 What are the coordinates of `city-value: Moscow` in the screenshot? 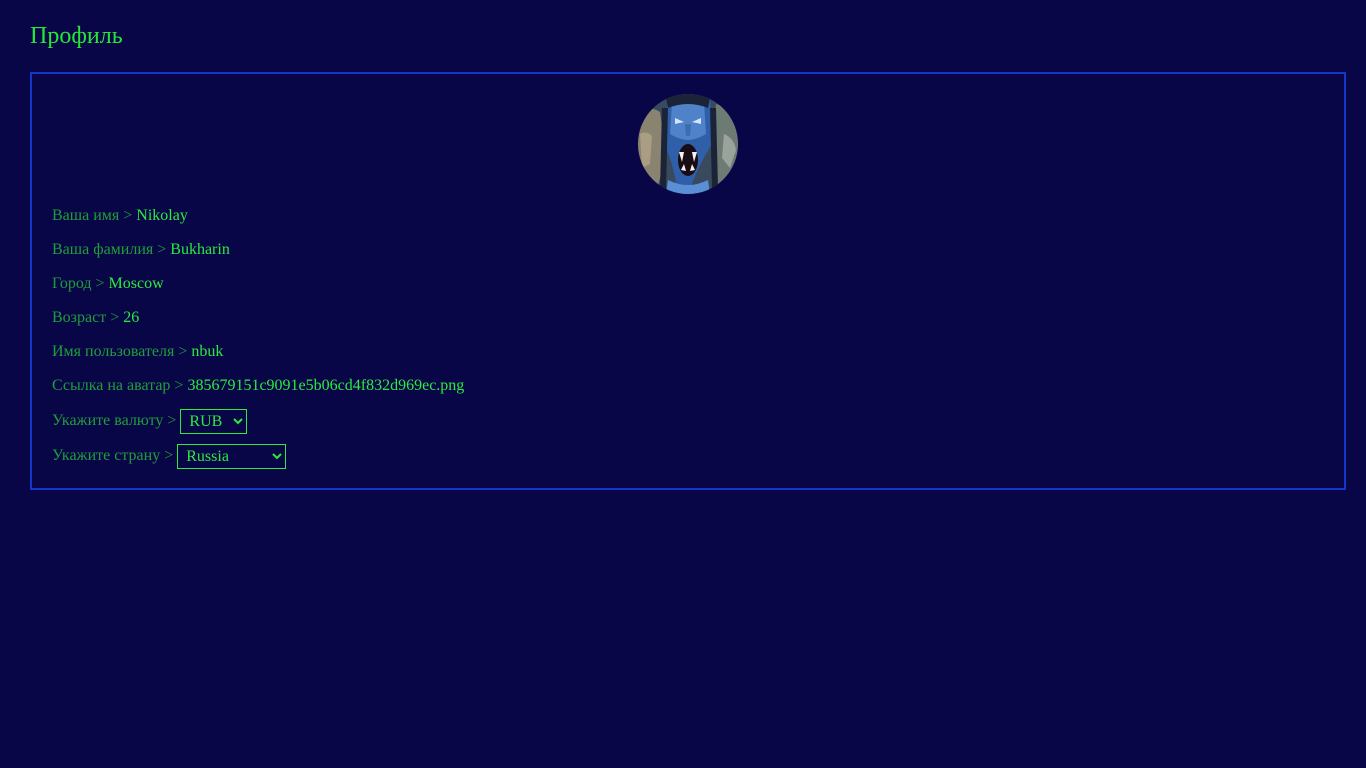 It's located at (136, 283).